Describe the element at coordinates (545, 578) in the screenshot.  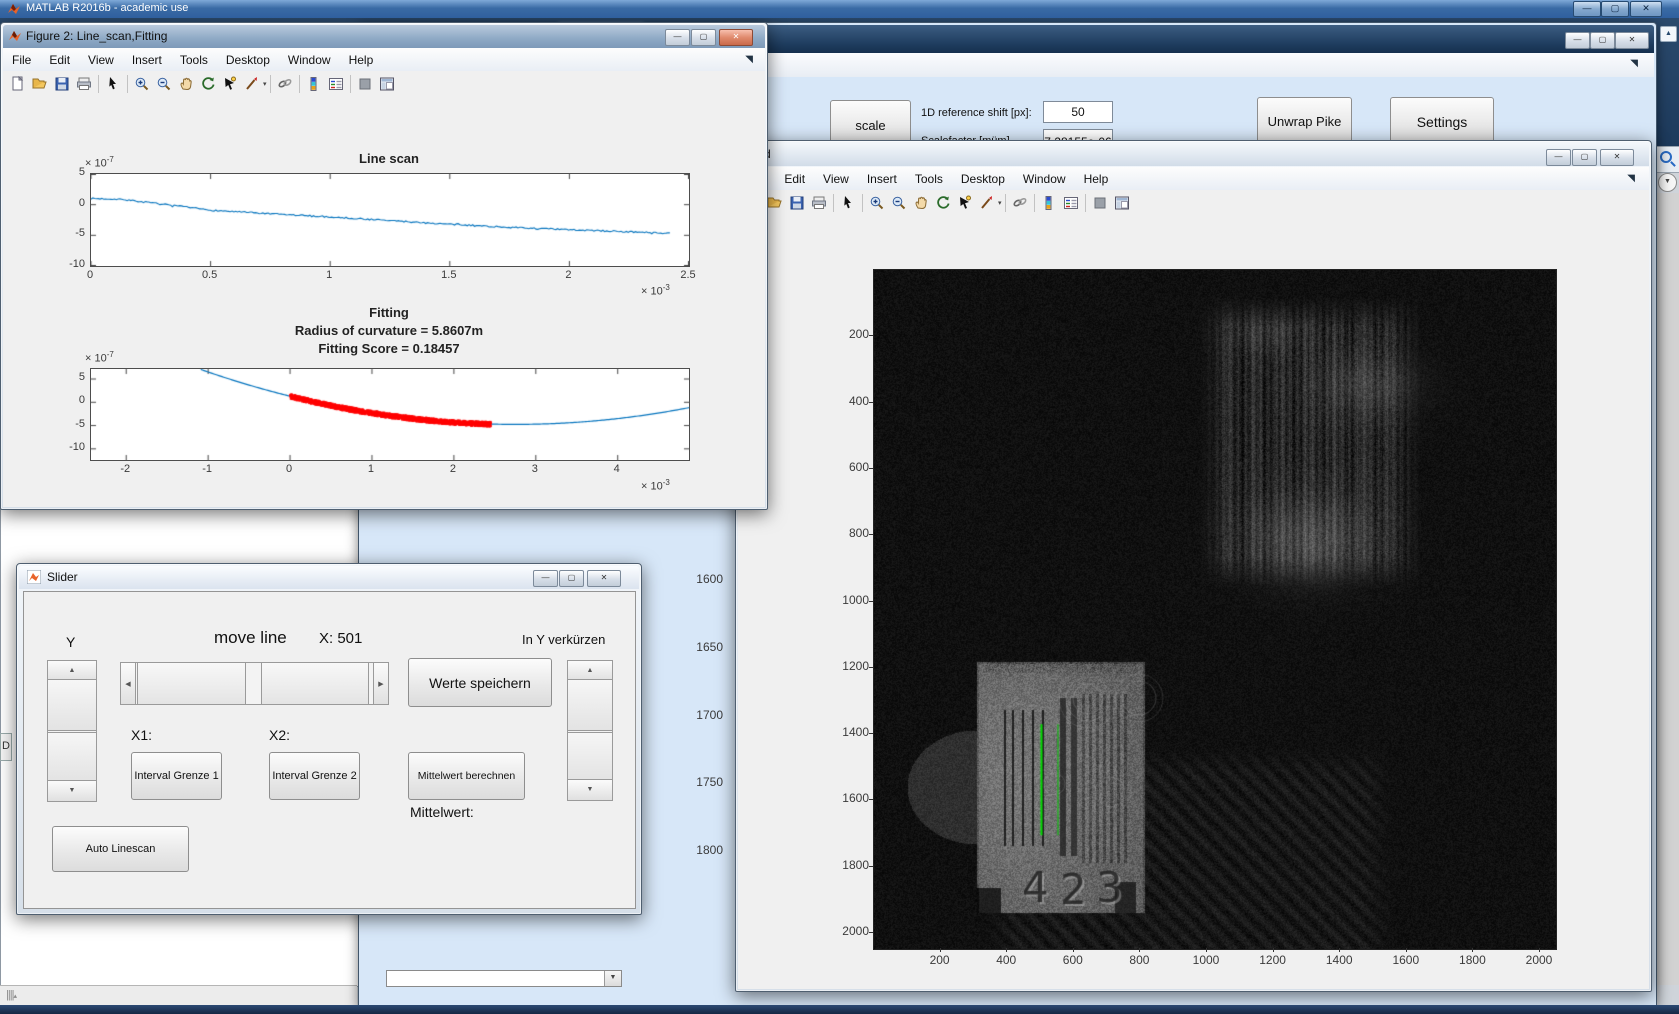
I see `slider-minimize-button: —` at that location.